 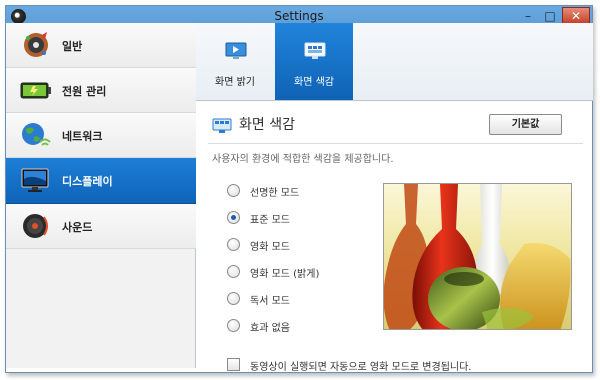 What do you see at coordinates (314, 82) in the screenshot?
I see `tab-label: 화면 색감` at bounding box center [314, 82].